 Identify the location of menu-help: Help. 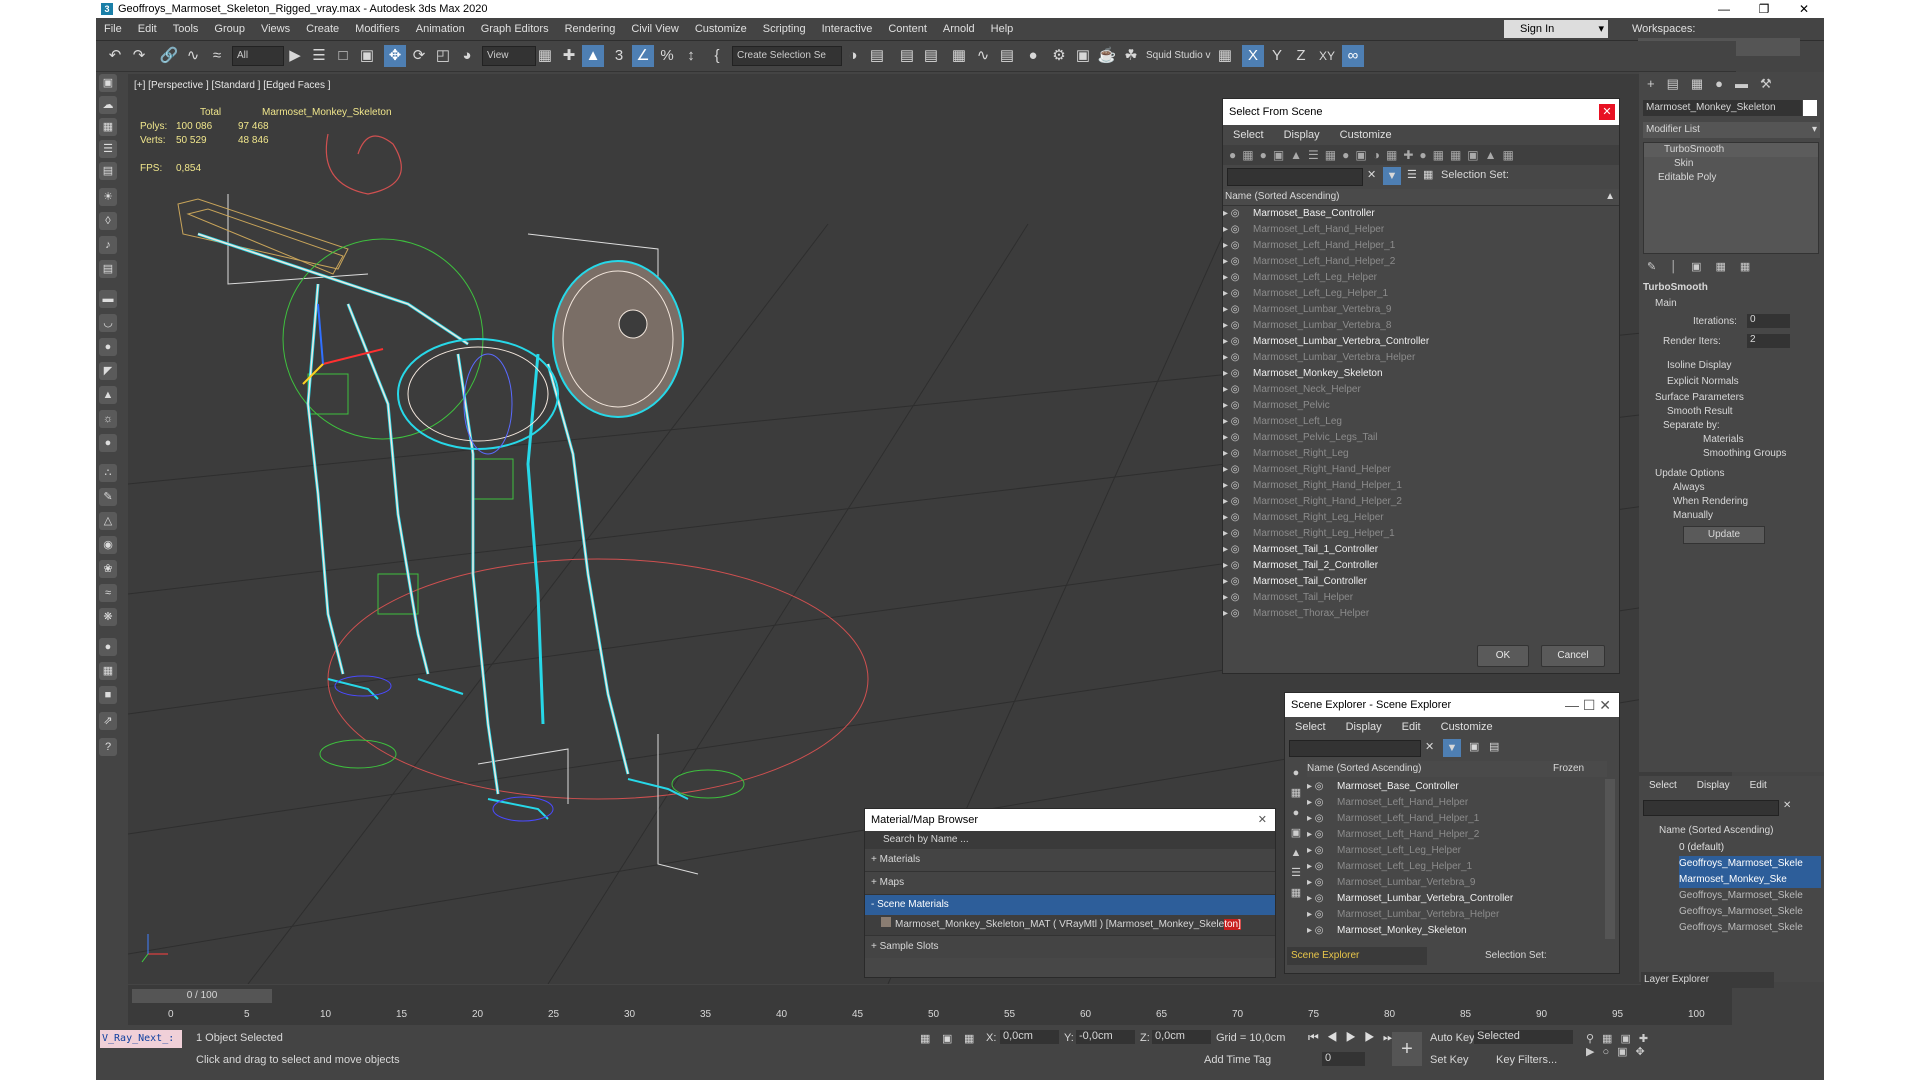
(1002, 29).